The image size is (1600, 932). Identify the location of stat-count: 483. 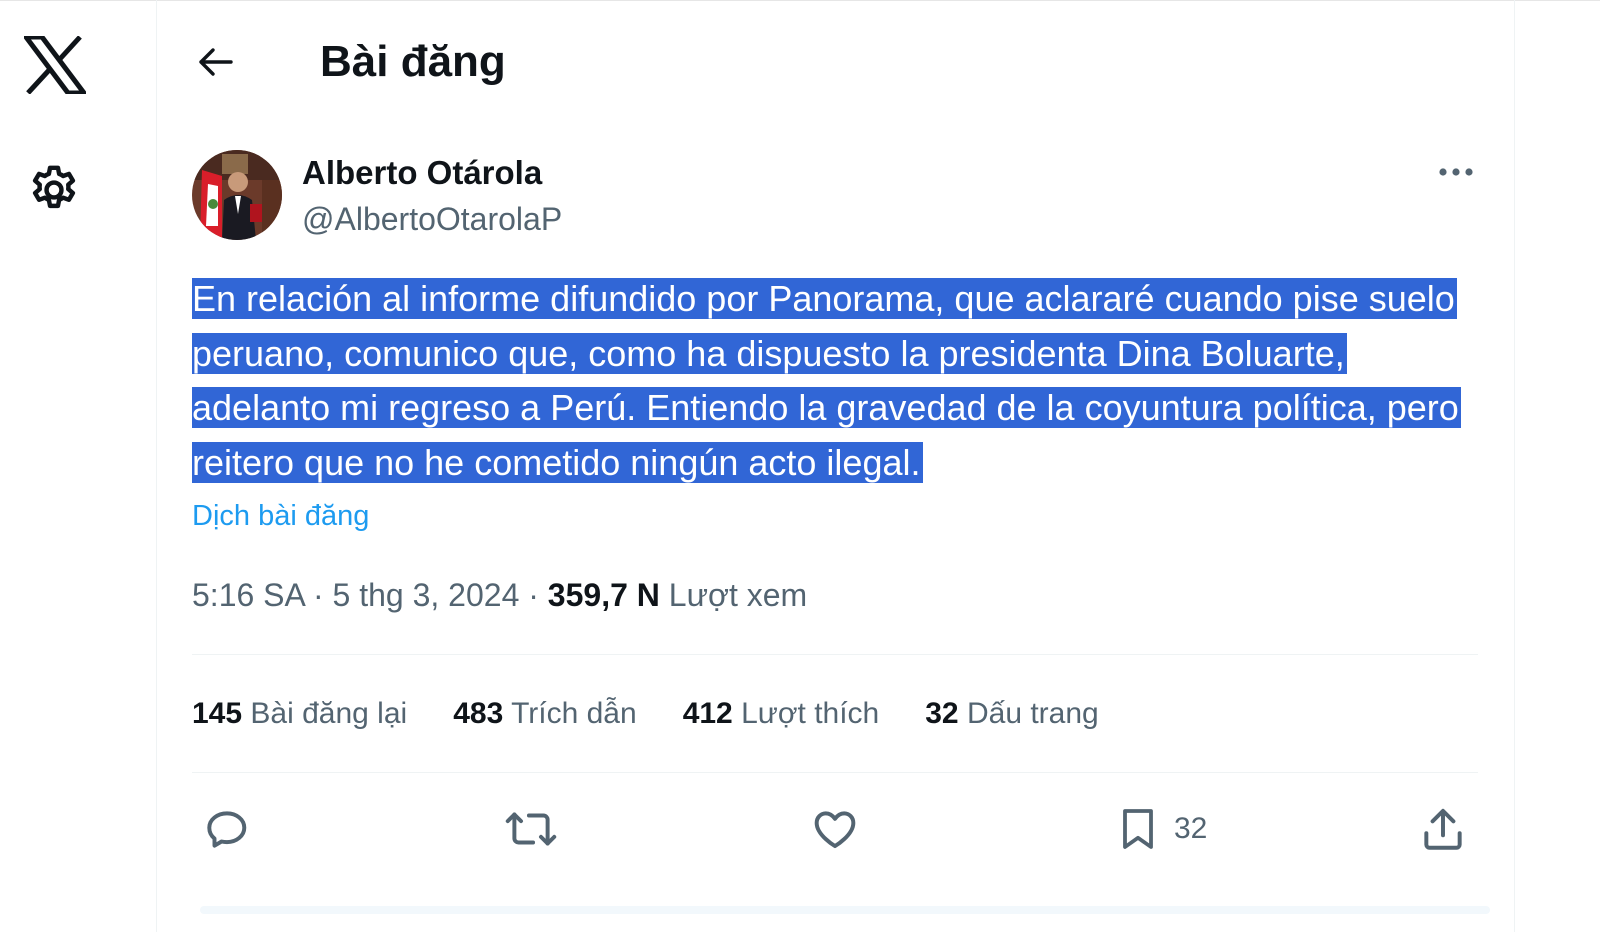
(478, 713).